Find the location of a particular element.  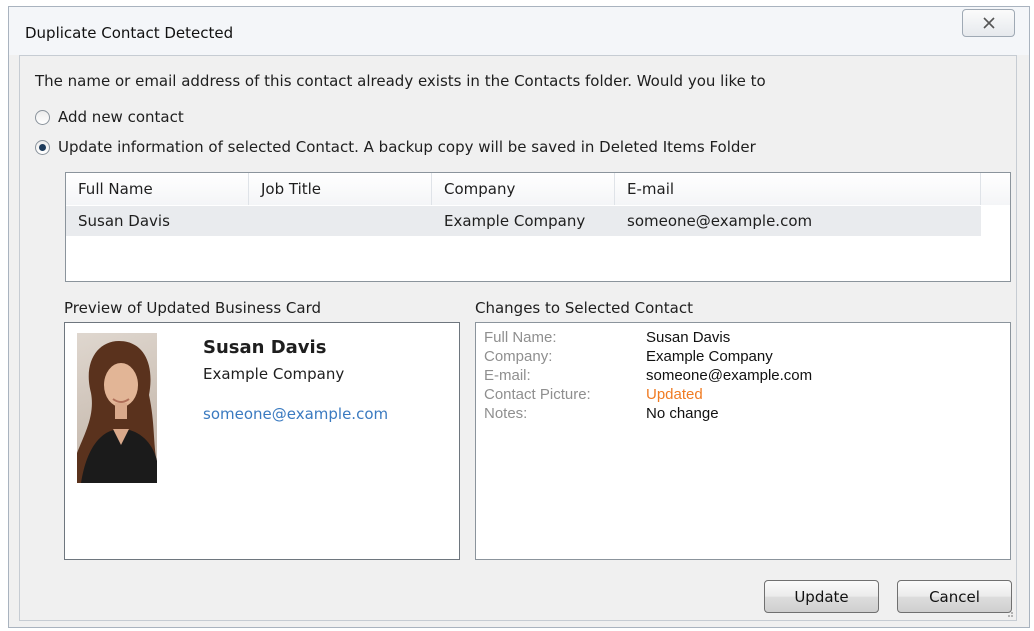

change-field-label: Contact Picture: is located at coordinates (537, 394).